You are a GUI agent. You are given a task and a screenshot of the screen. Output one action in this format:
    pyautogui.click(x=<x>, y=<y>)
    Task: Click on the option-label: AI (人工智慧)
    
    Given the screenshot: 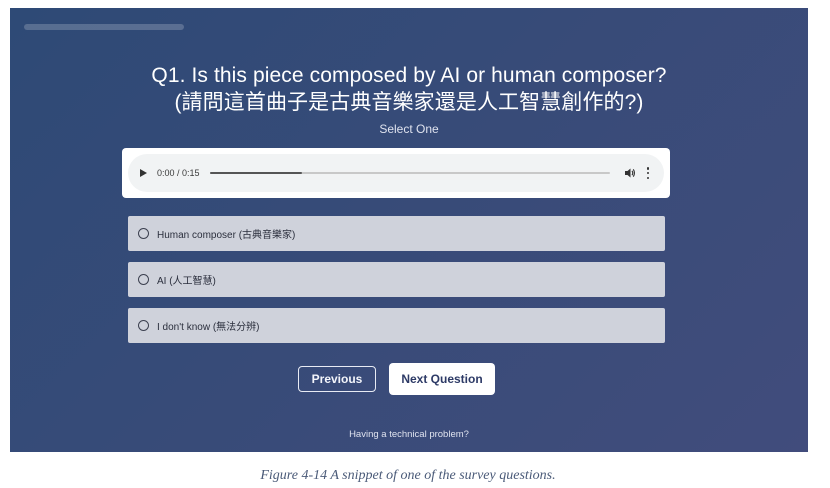 What is the action you would take?
    pyautogui.click(x=186, y=281)
    